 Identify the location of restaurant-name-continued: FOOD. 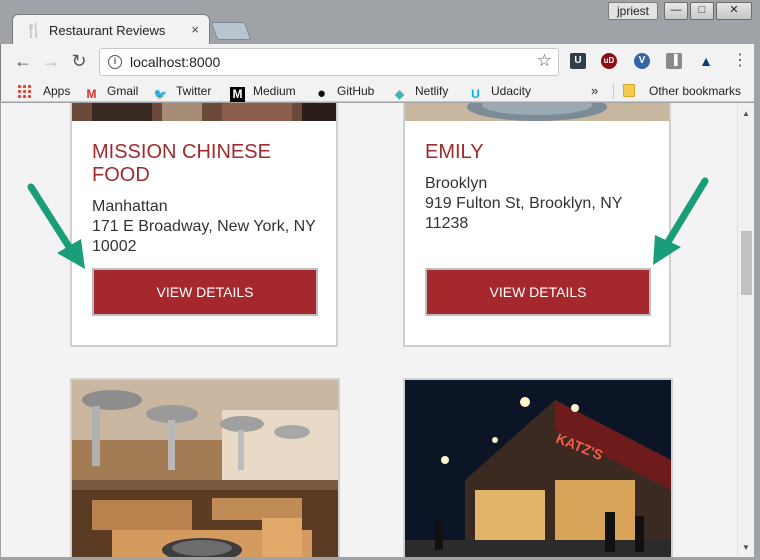
(121, 175).